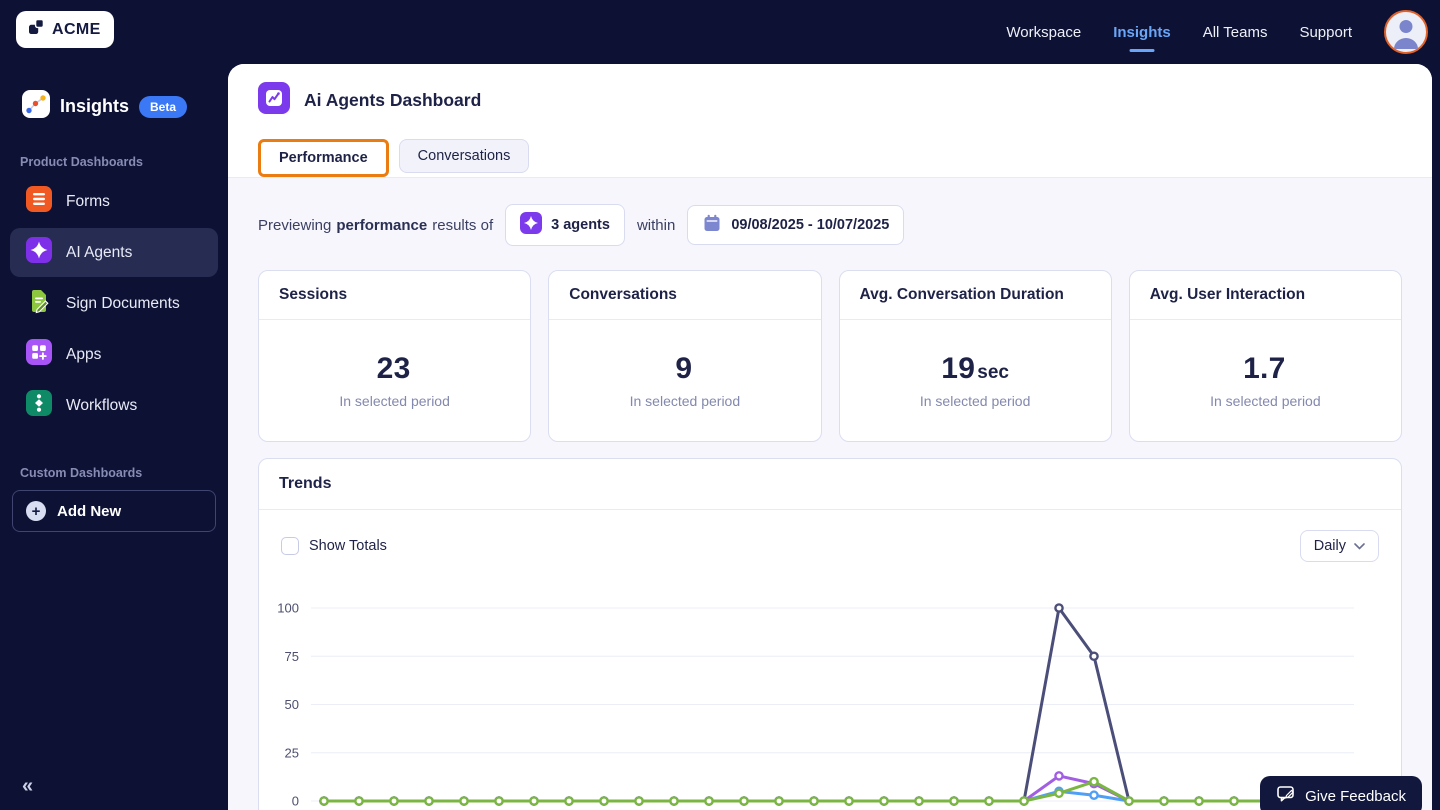 This screenshot has height=810, width=1440. I want to click on agent-sparkle-icon, so click(531, 225).